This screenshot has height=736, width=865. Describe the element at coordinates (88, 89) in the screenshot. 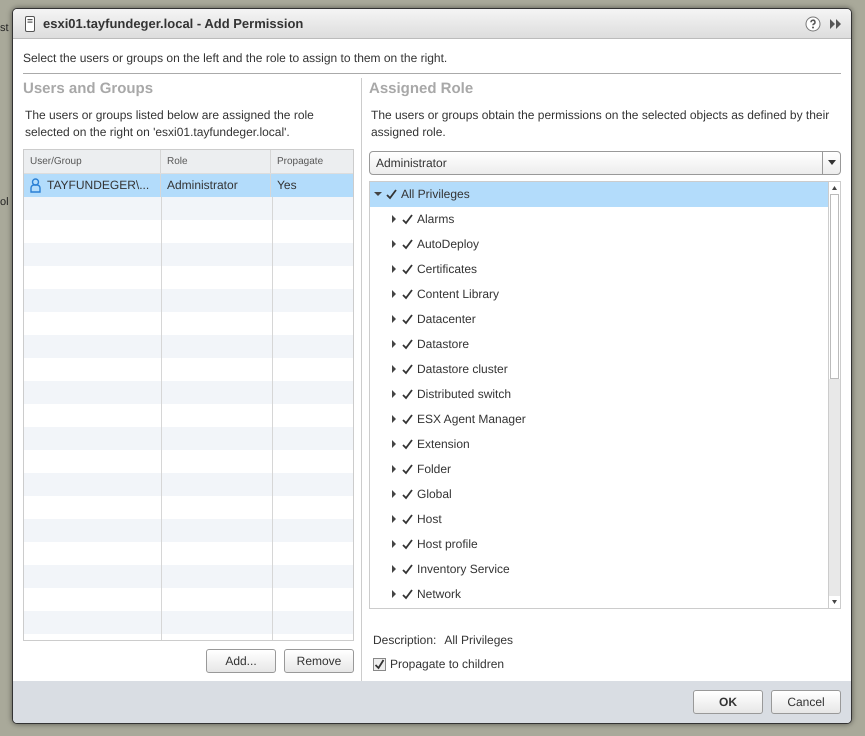

I see `section-heading: Users and Groups` at that location.